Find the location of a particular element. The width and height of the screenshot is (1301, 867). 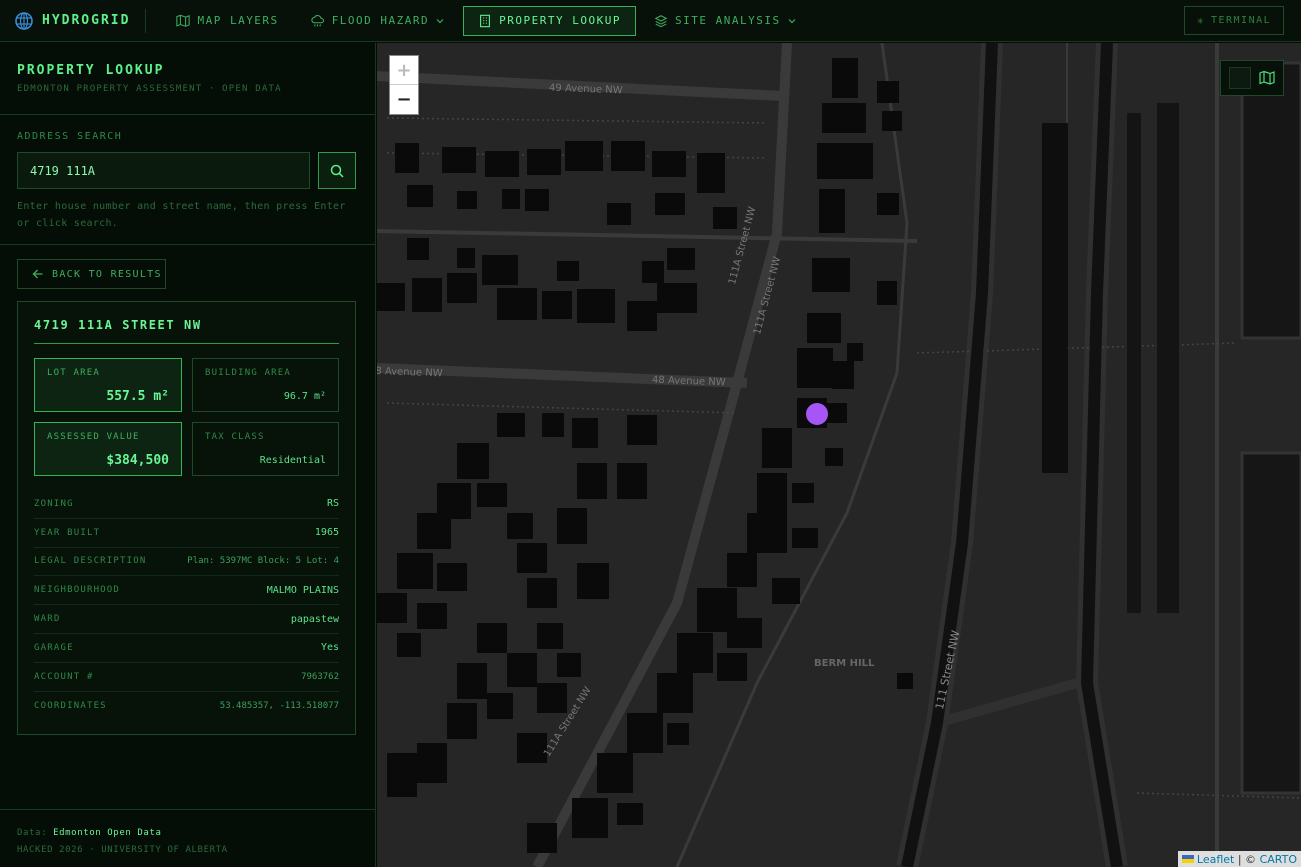

map-attribution: Leaflet | © CARTO is located at coordinates (1239, 859).